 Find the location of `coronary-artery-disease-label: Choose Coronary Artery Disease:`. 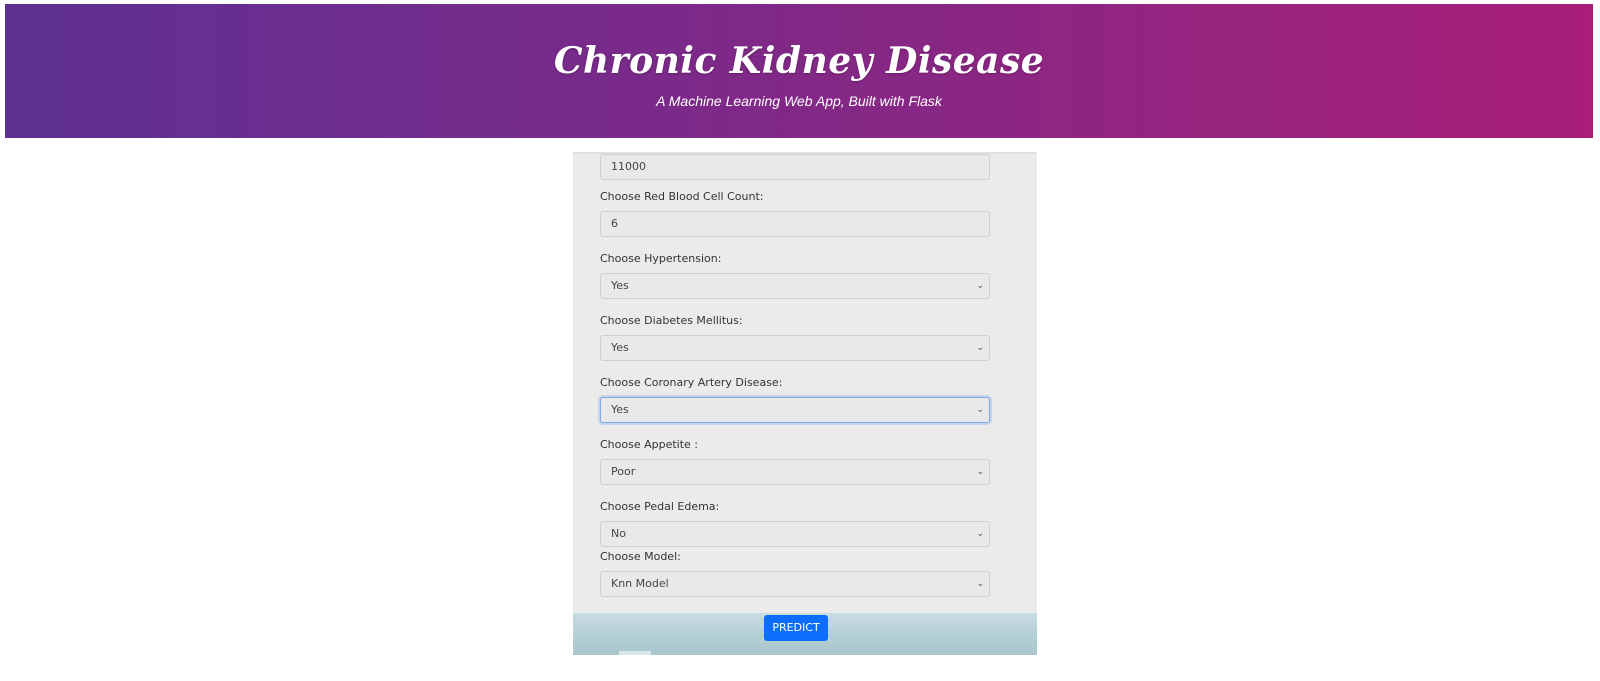

coronary-artery-disease-label: Choose Coronary Artery Disease: is located at coordinates (691, 382).